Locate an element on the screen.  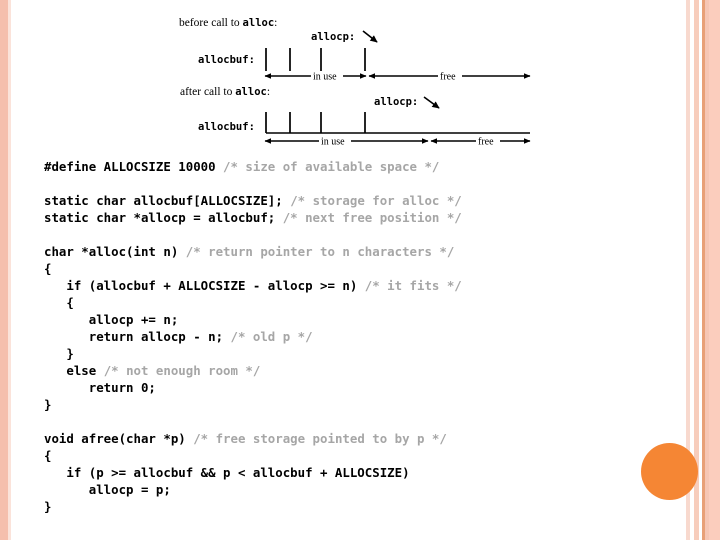
code-comment: /* free storage pointed to by p */ is located at coordinates (320, 438).